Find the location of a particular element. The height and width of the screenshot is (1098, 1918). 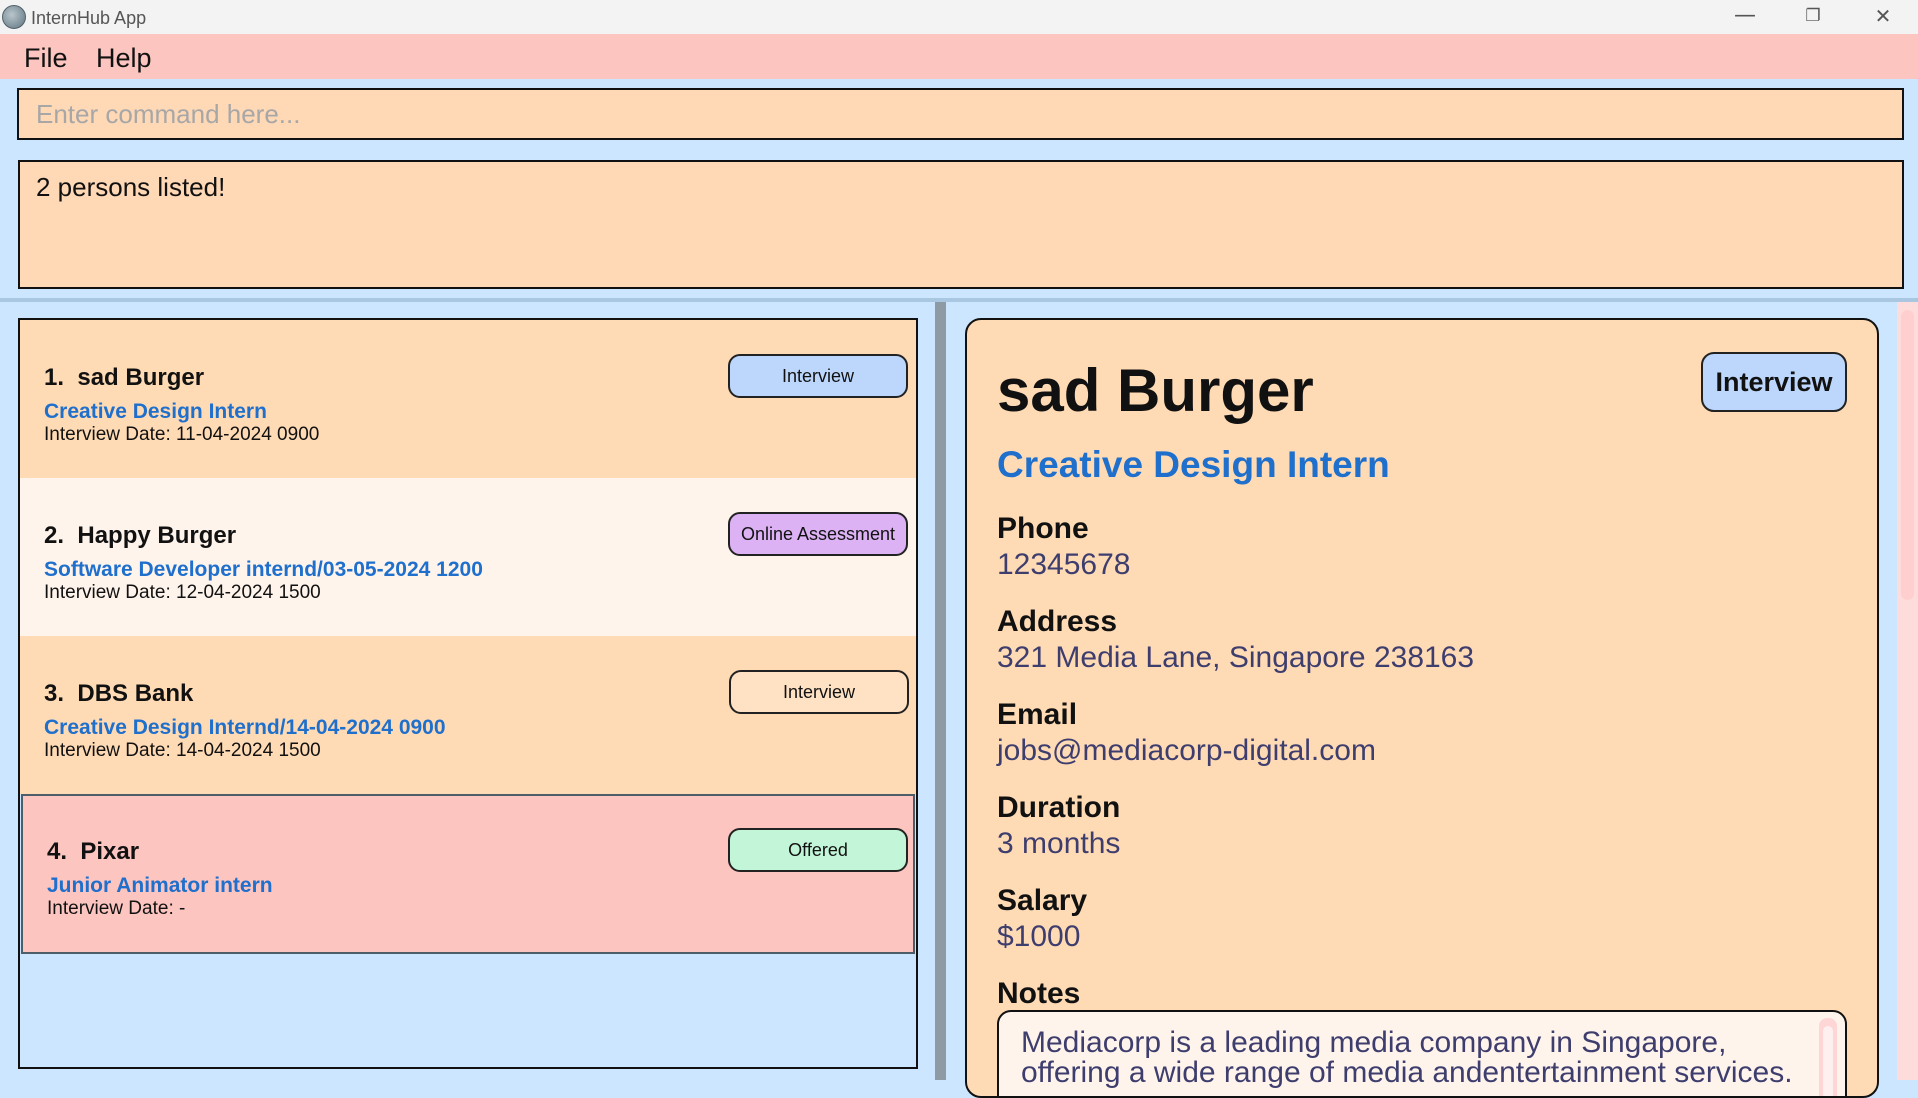

notes-scrollbar is located at coordinates (1828, 1057).